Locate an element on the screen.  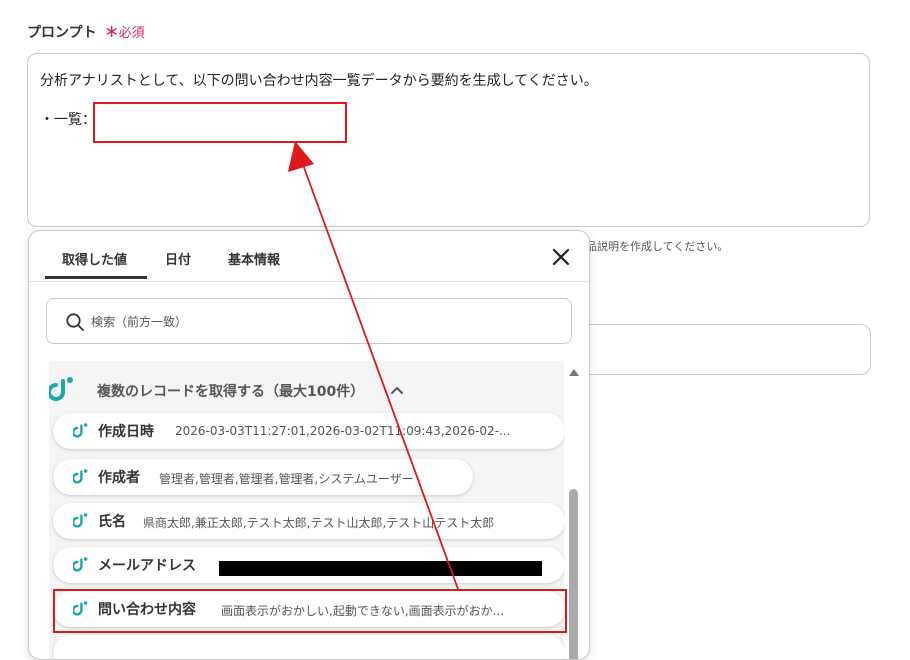
list-item-creator: 作成者 管理者,管理者,管理者,管理者,システムユーザー is located at coordinates (263, 477).